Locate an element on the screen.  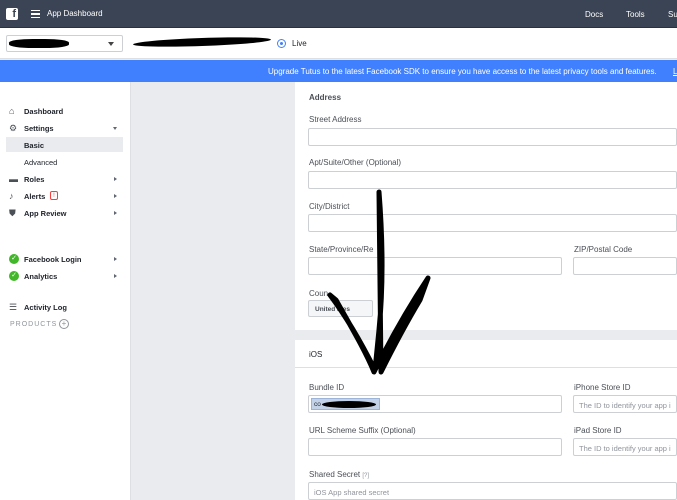
roles-icon: ▬ is located at coordinates (13, 179).